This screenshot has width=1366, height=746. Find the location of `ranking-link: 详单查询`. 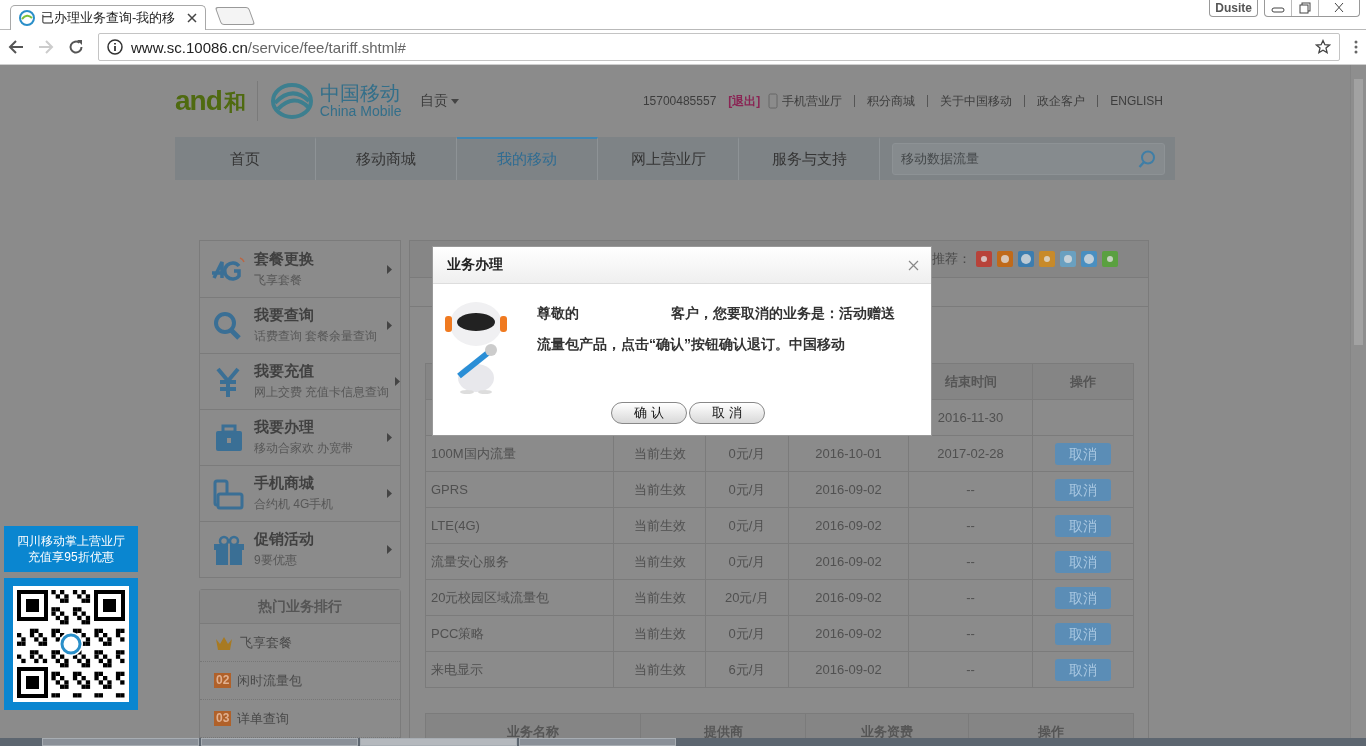

ranking-link: 详单查询 is located at coordinates (263, 718).